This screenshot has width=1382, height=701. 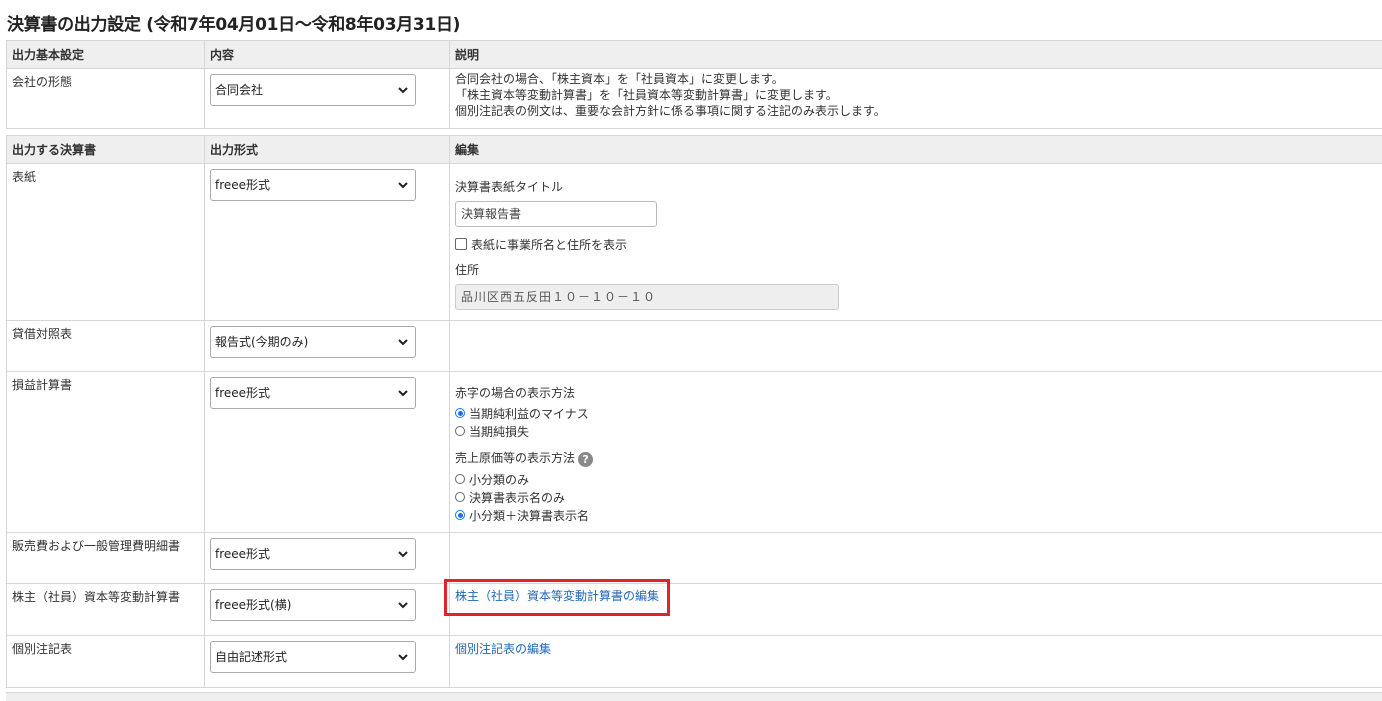 What do you see at coordinates (106, 346) in the screenshot?
I see `balance-sheet-label: 貸借対照表` at bounding box center [106, 346].